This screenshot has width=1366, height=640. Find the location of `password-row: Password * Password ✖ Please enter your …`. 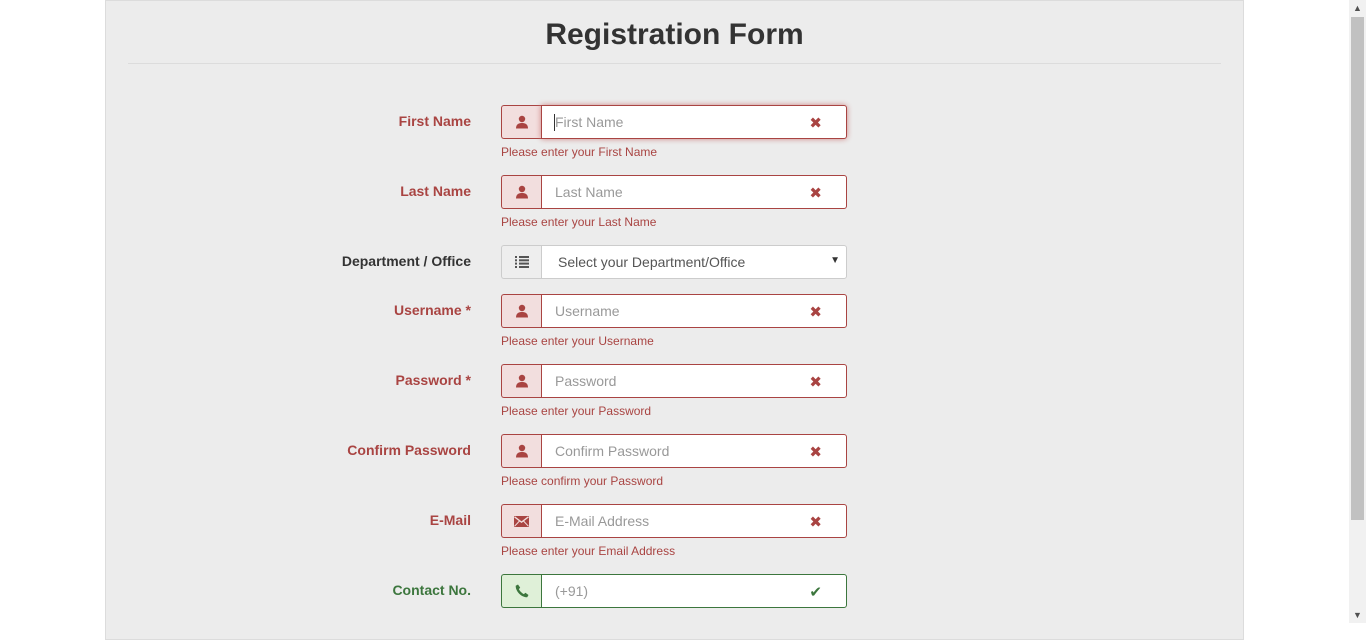

password-row: Password * Password ✖ Please enter your … is located at coordinates (674, 391).